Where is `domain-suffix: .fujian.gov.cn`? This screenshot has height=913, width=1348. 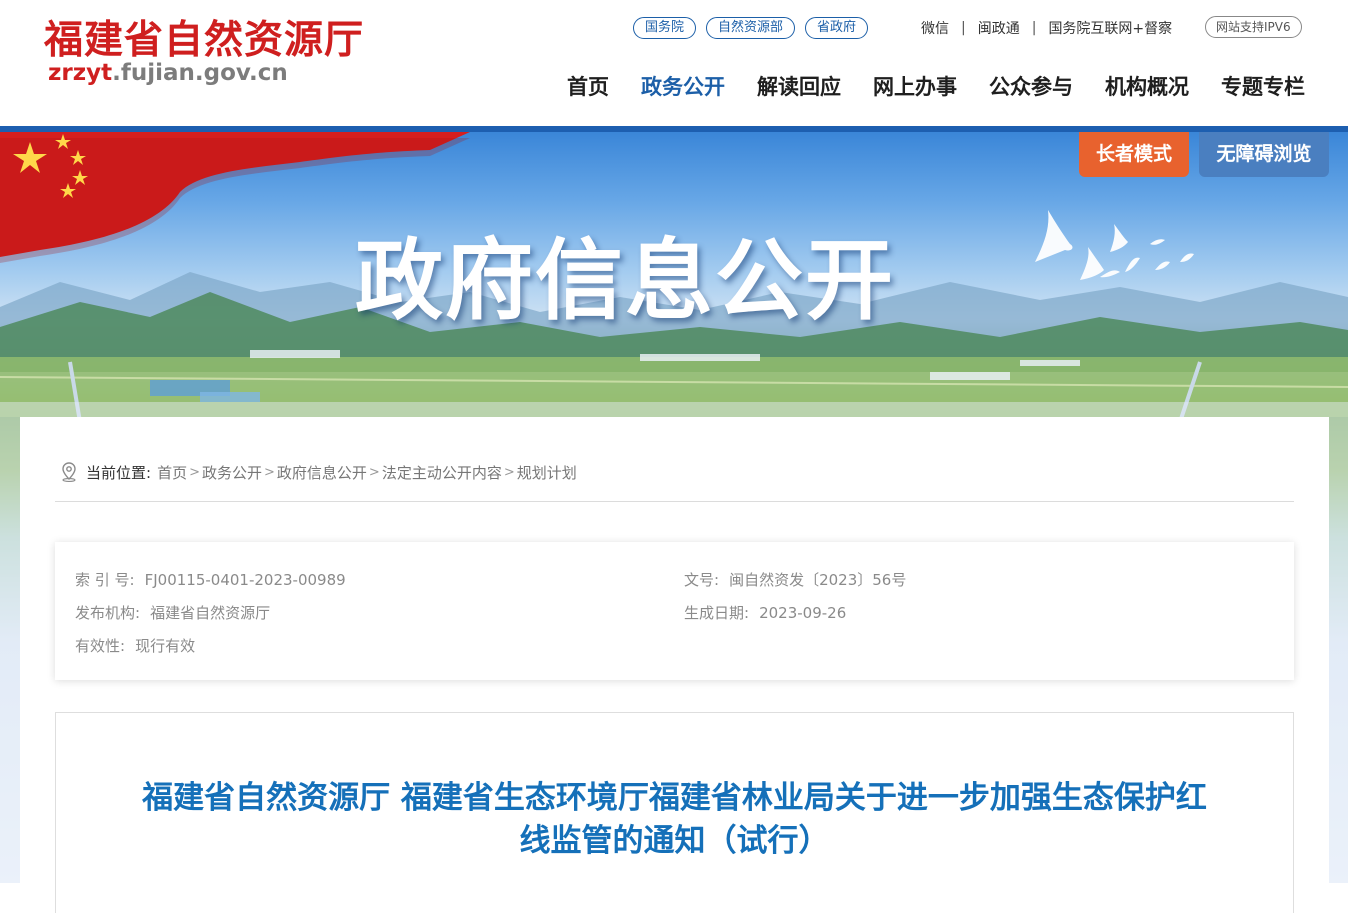 domain-suffix: .fujian.gov.cn is located at coordinates (200, 73).